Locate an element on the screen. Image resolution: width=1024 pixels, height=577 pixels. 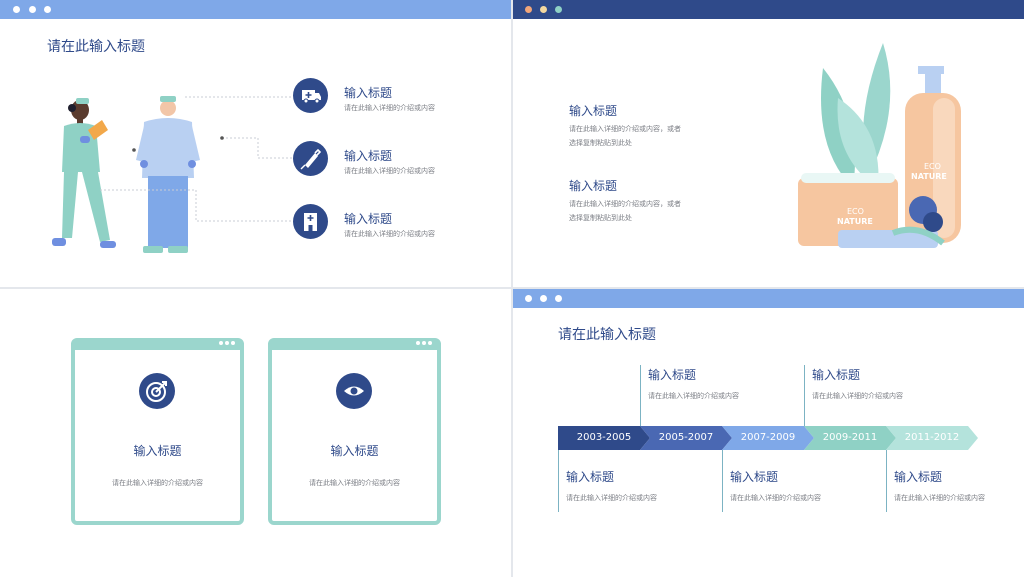
timeline-period-label: 2007-2009 is located at coordinates (768, 437).